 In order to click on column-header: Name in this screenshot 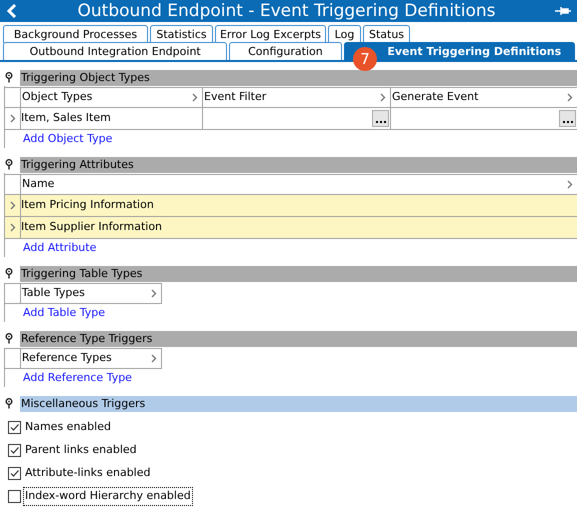, I will do `click(299, 184)`.